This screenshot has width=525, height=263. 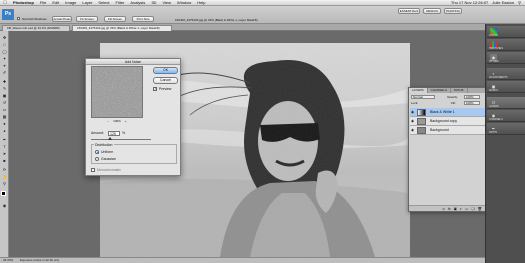 I want to click on blend-mode-select: Normal, so click(x=423, y=97).